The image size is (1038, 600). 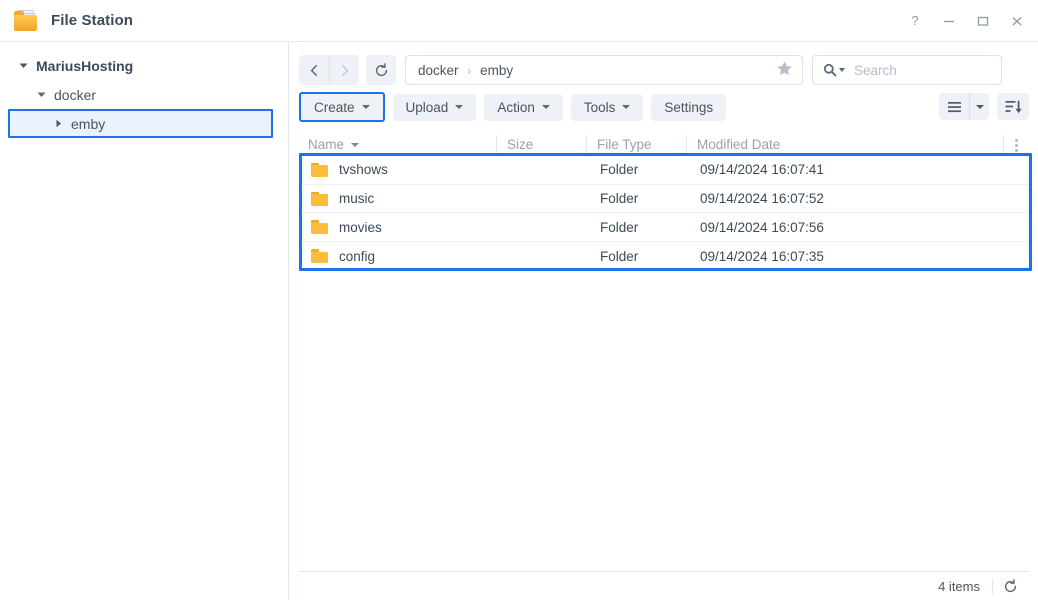 What do you see at coordinates (357, 256) in the screenshot?
I see `file-name-label: config` at bounding box center [357, 256].